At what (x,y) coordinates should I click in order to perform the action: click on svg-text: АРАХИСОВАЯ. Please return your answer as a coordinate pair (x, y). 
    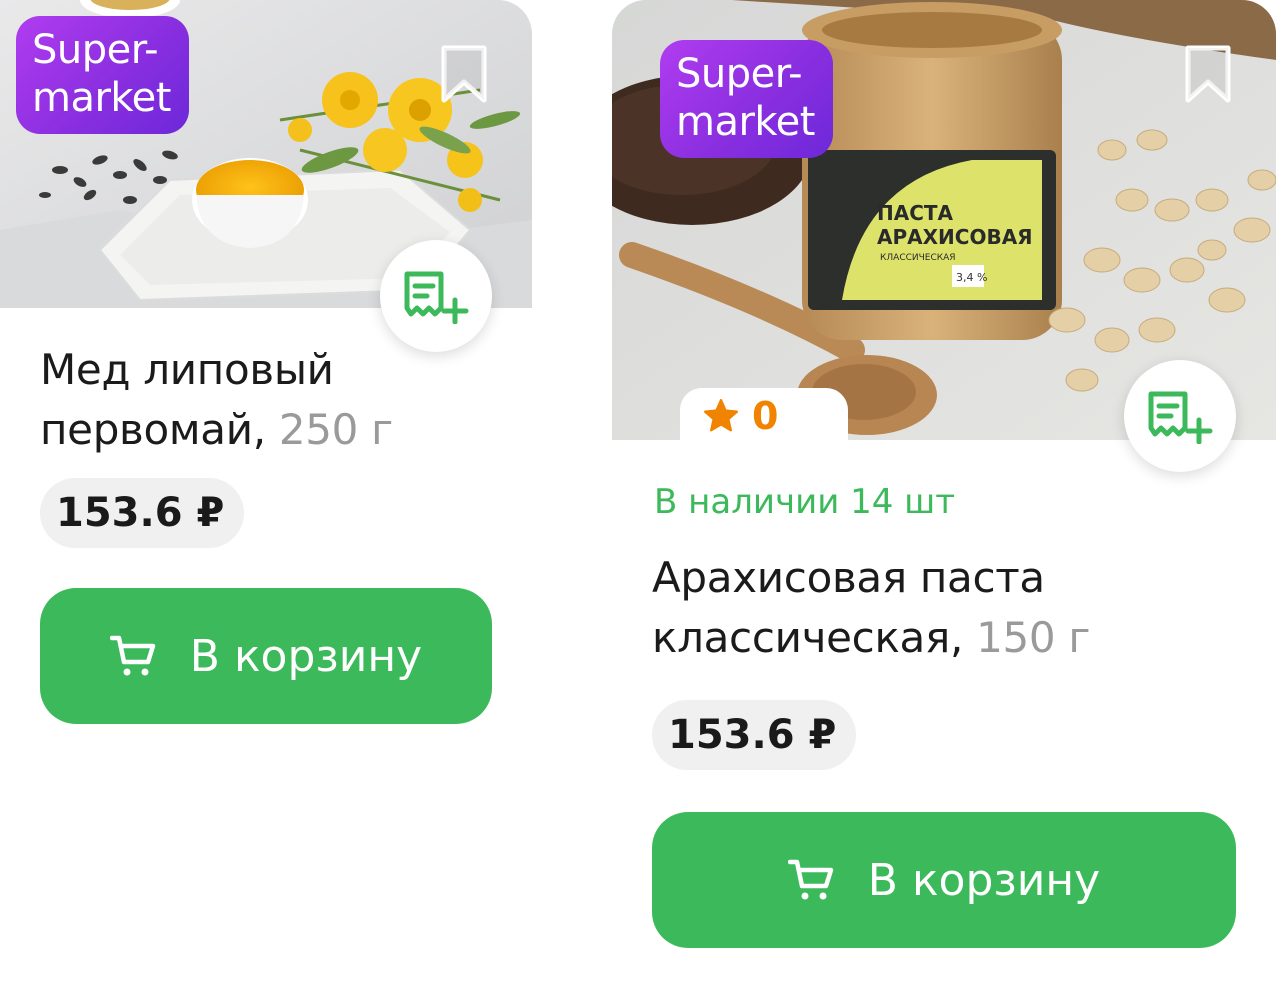
    Looking at the image, I should click on (955, 237).